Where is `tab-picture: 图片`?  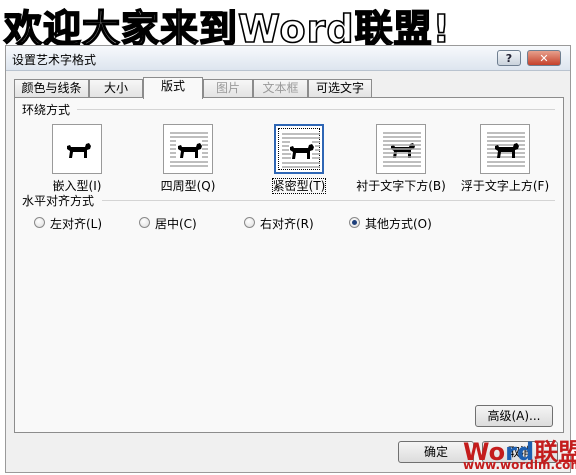
tab-picture: 图片 is located at coordinates (228, 88).